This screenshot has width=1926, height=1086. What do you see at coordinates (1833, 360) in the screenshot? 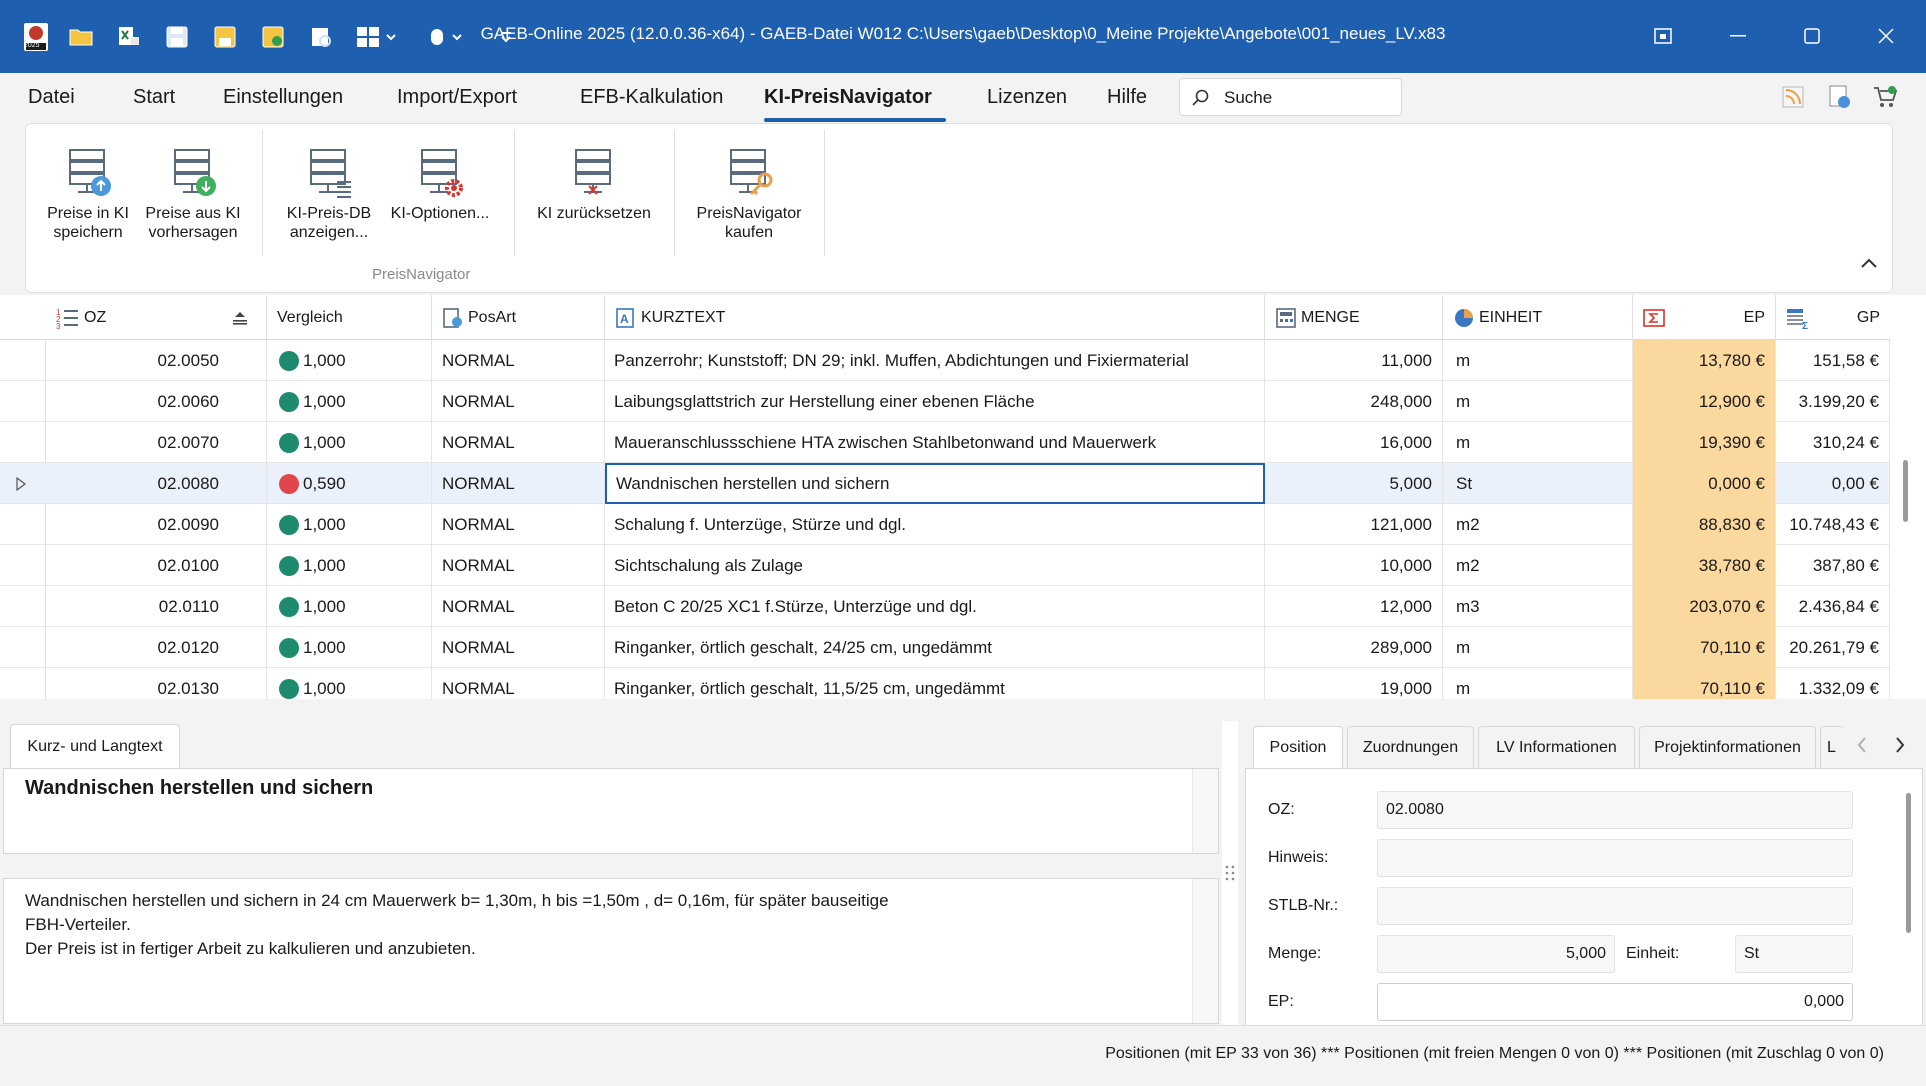
I see `cell-gp: 151,58 €` at bounding box center [1833, 360].